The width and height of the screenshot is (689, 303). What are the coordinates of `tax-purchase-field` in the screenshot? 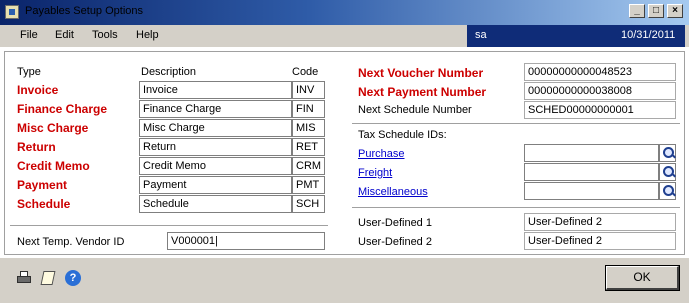 It's located at (591, 153).